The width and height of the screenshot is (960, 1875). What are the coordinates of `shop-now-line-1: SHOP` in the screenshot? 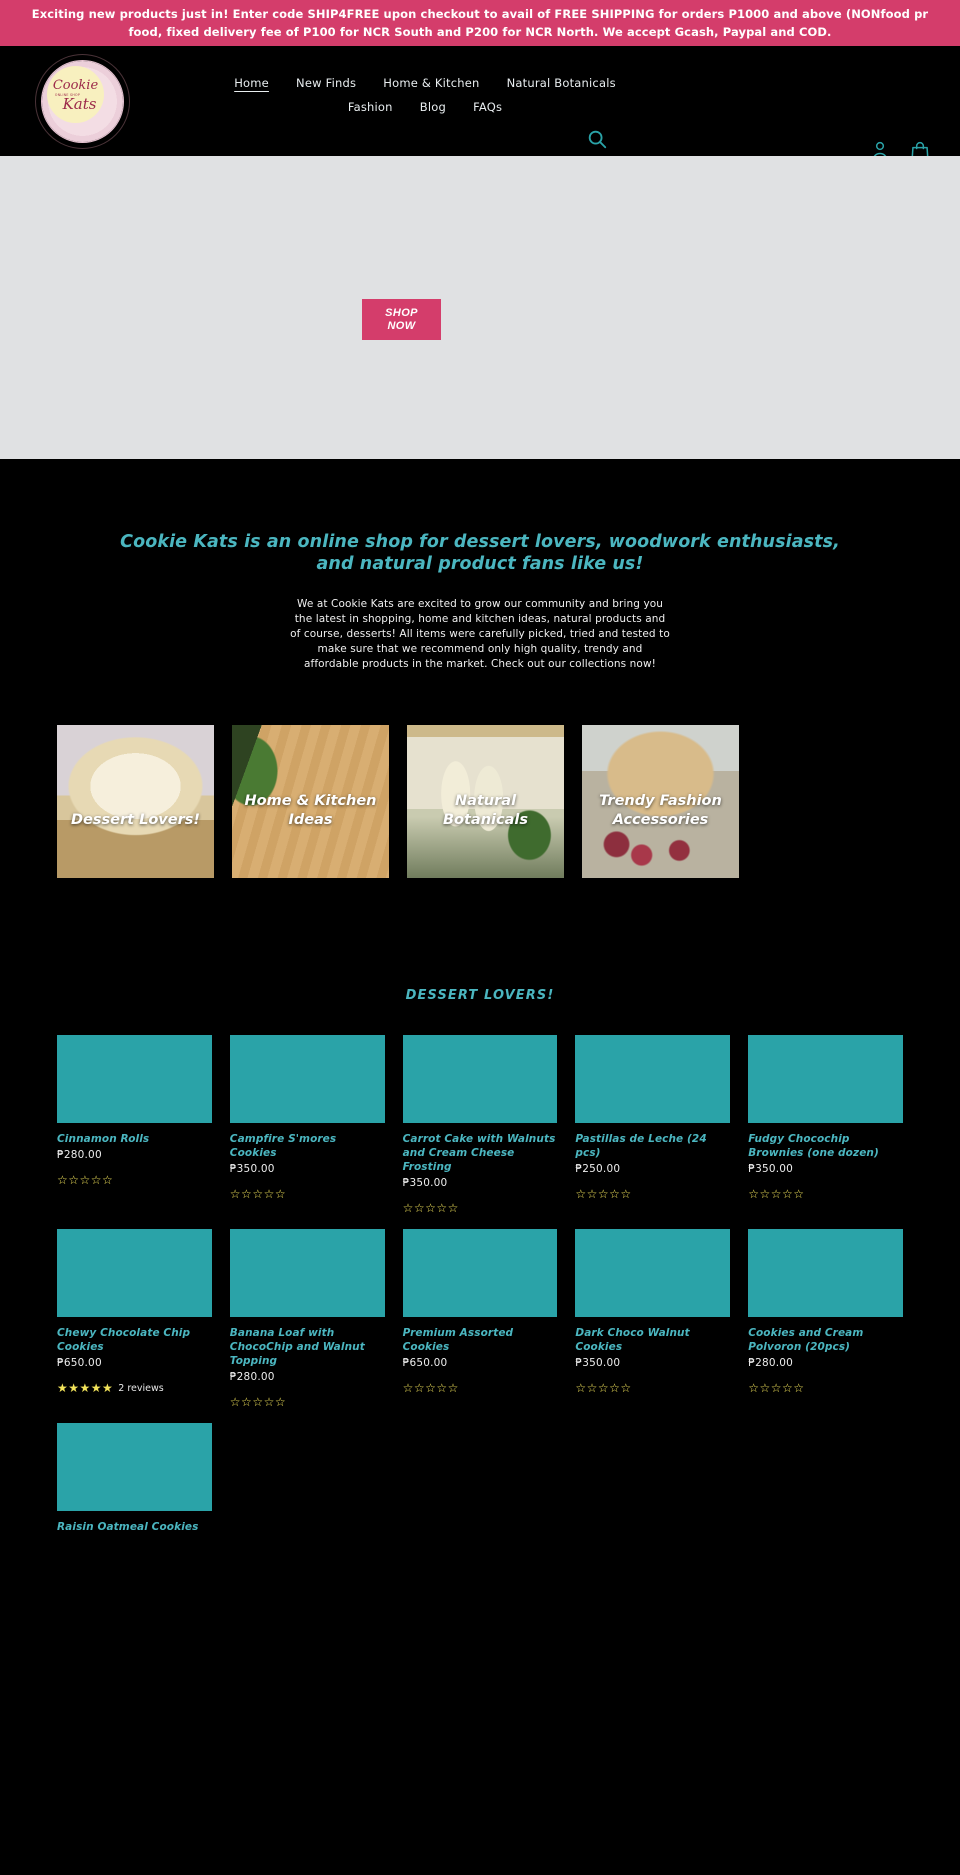 It's located at (401, 312).